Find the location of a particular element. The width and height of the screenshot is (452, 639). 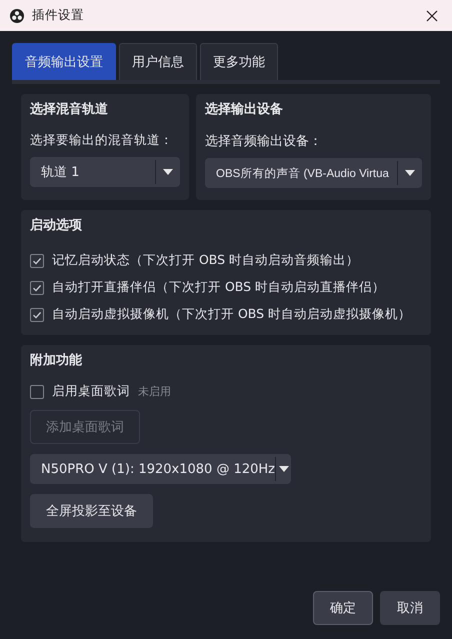

device-dropdown: OBS所有的声音 (VB-Audio Virtua is located at coordinates (313, 173).